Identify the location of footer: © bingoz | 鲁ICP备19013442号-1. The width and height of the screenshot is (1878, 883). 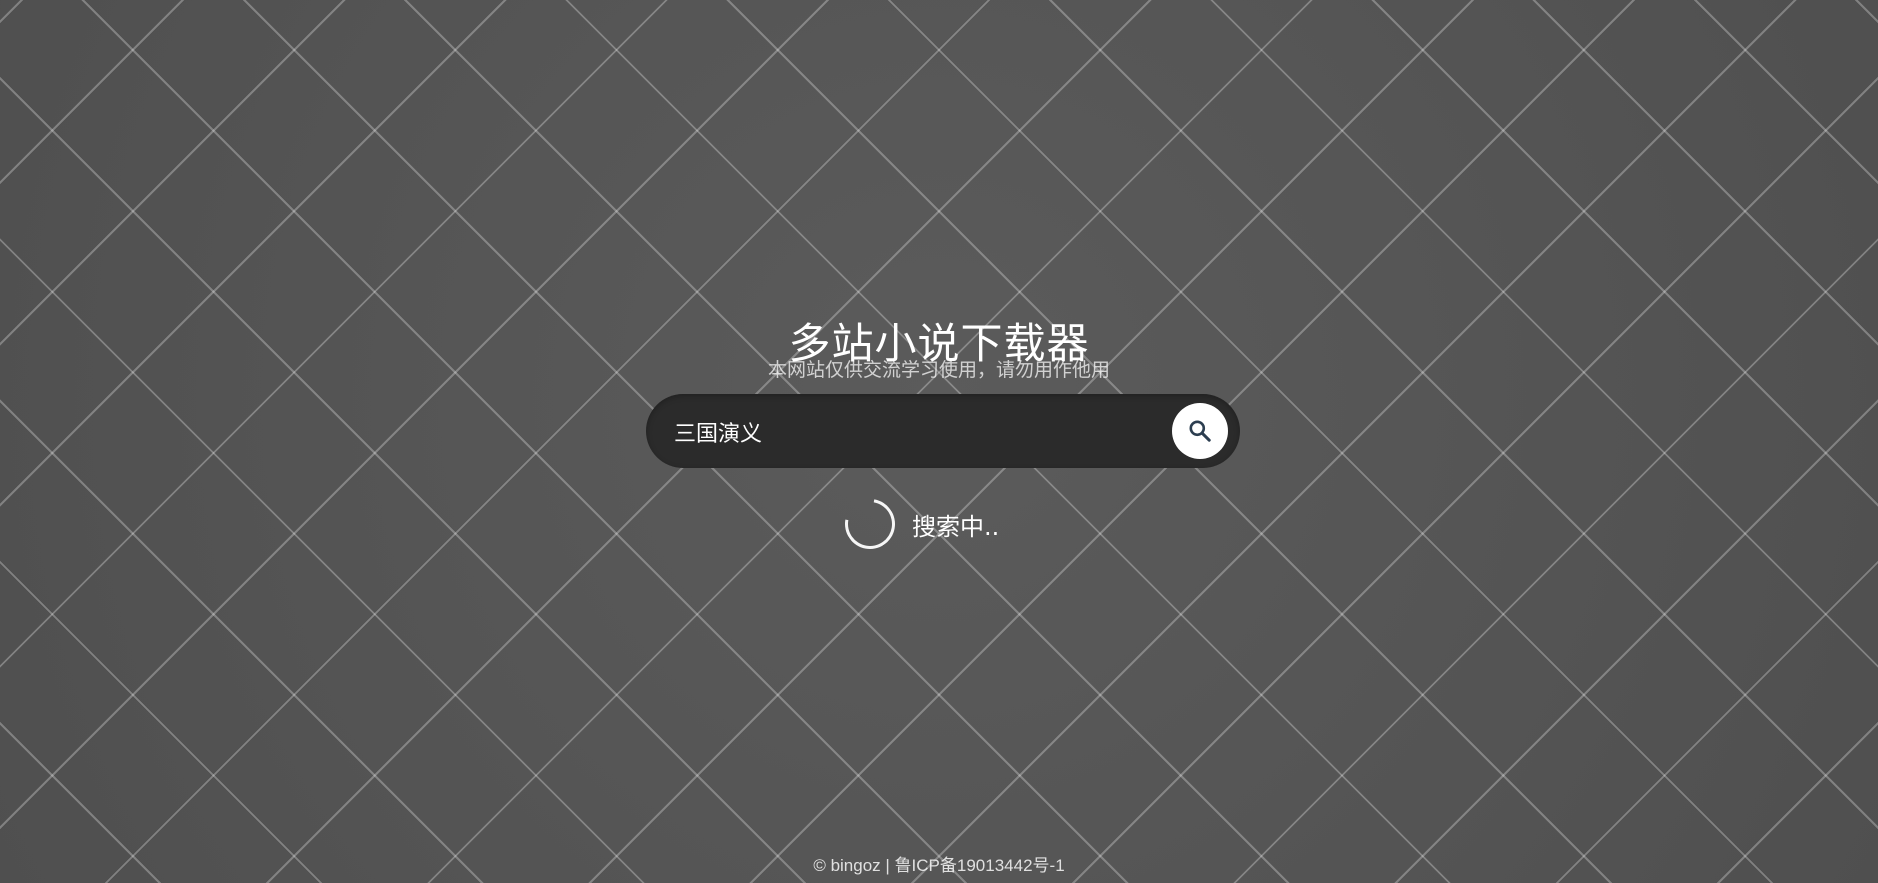
(939, 863).